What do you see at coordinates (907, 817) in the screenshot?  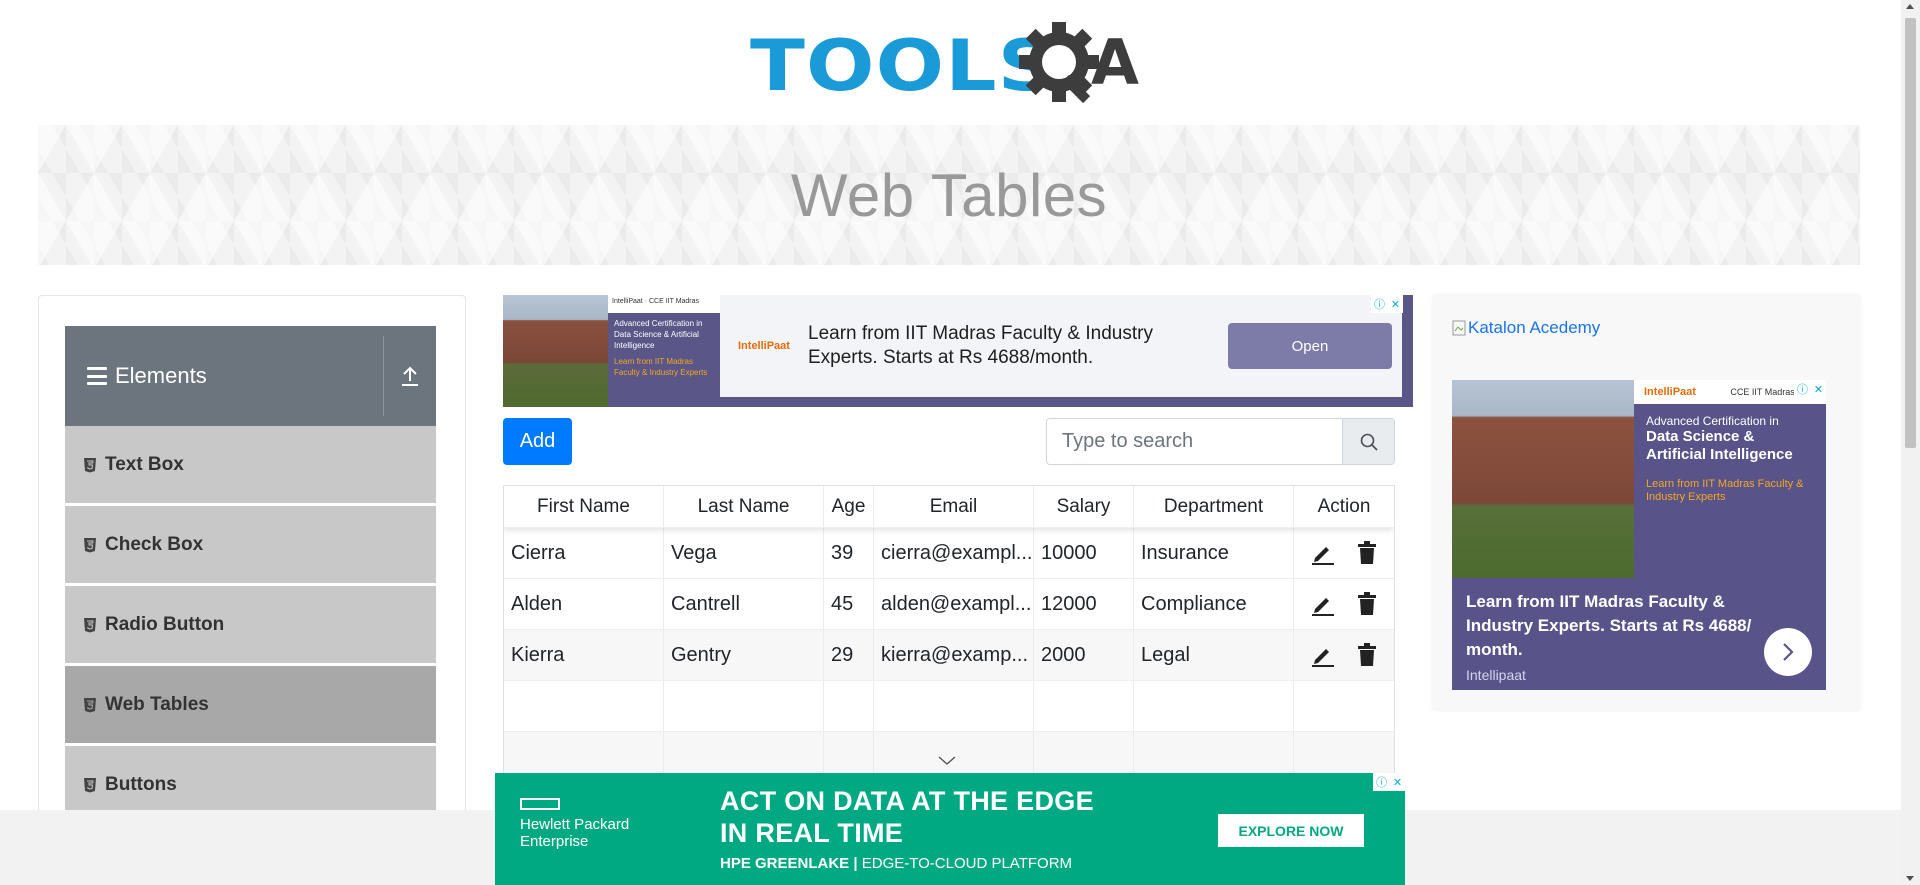 I see `ad-headline: ACT ON DATA AT THE EDGE IN REAL TIME` at bounding box center [907, 817].